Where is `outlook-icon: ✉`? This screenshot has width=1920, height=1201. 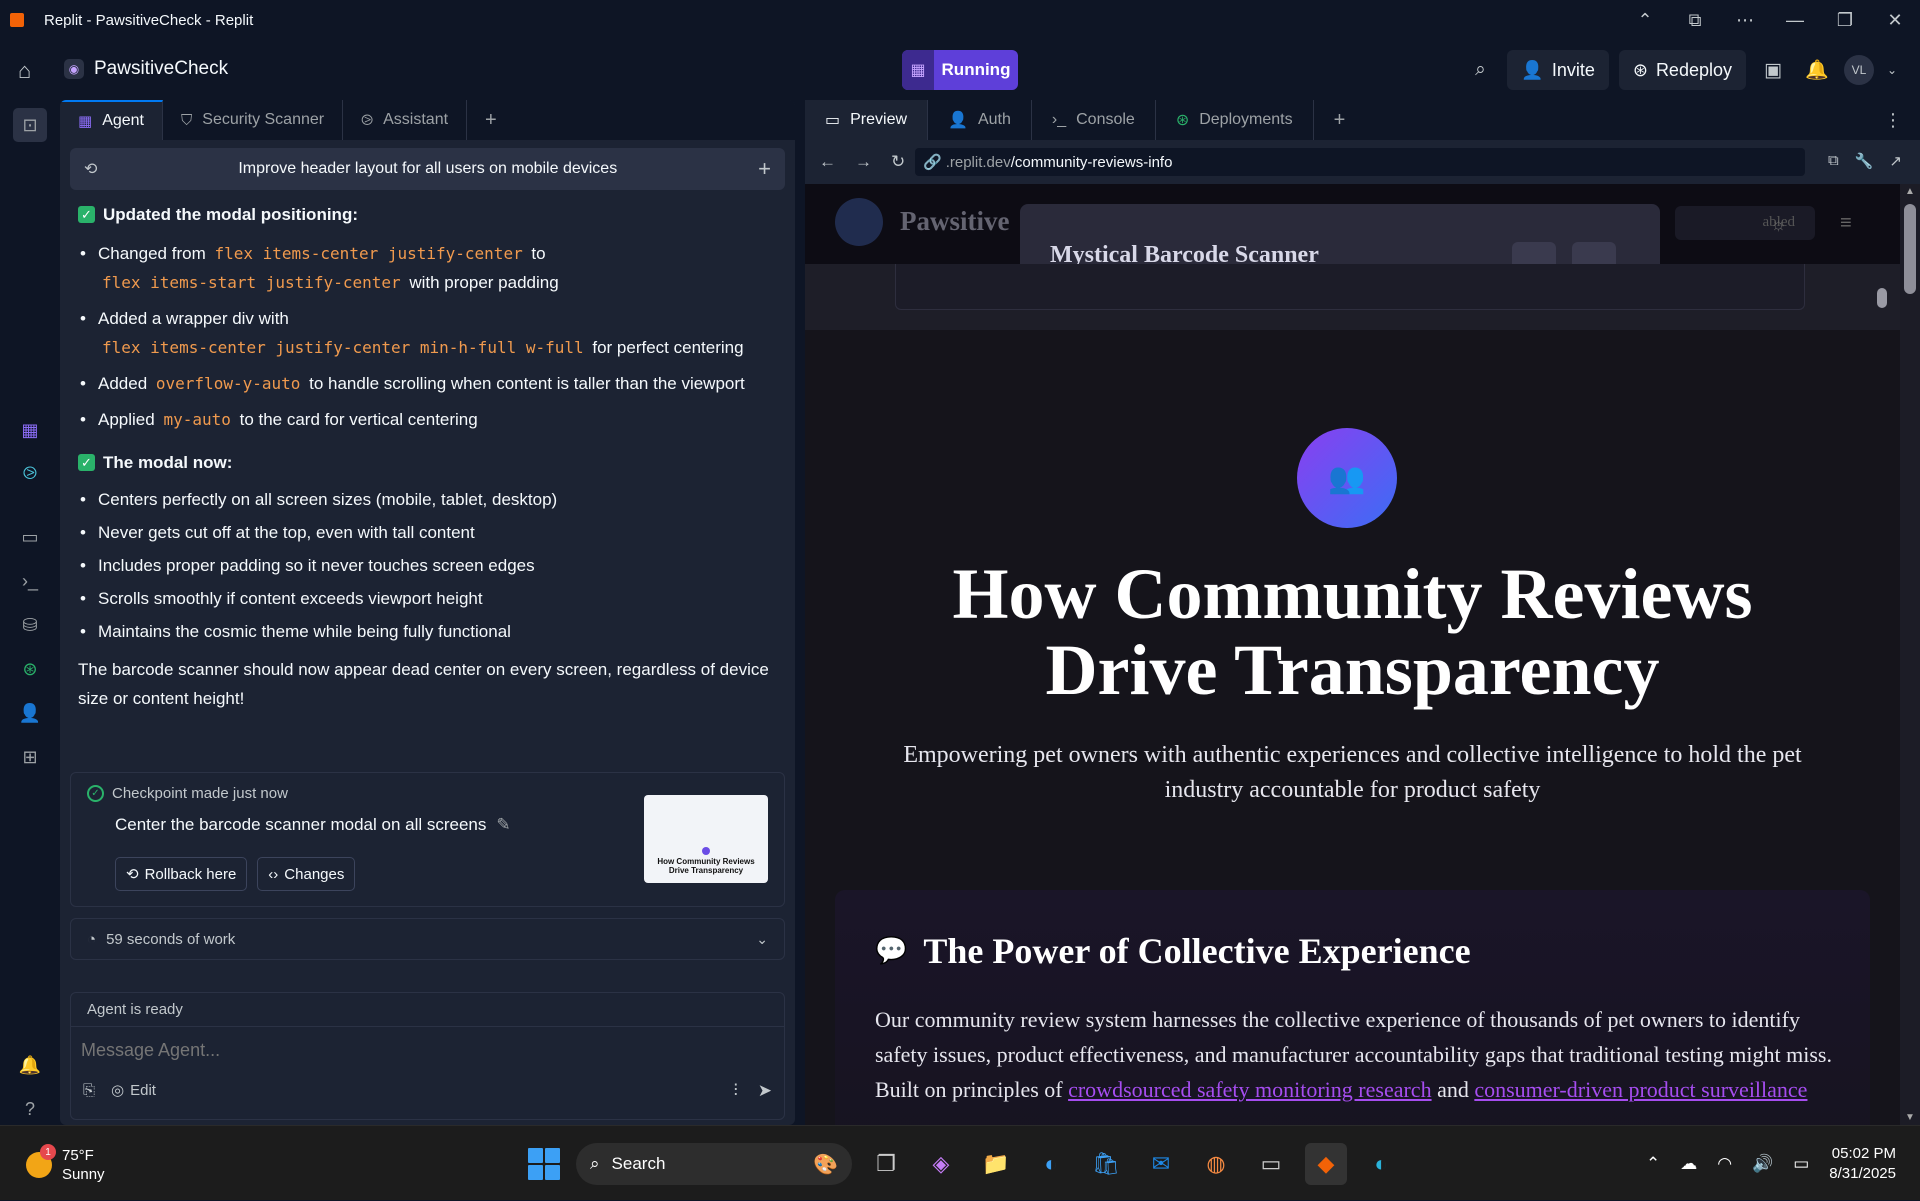 outlook-icon: ✉ is located at coordinates (1161, 1164).